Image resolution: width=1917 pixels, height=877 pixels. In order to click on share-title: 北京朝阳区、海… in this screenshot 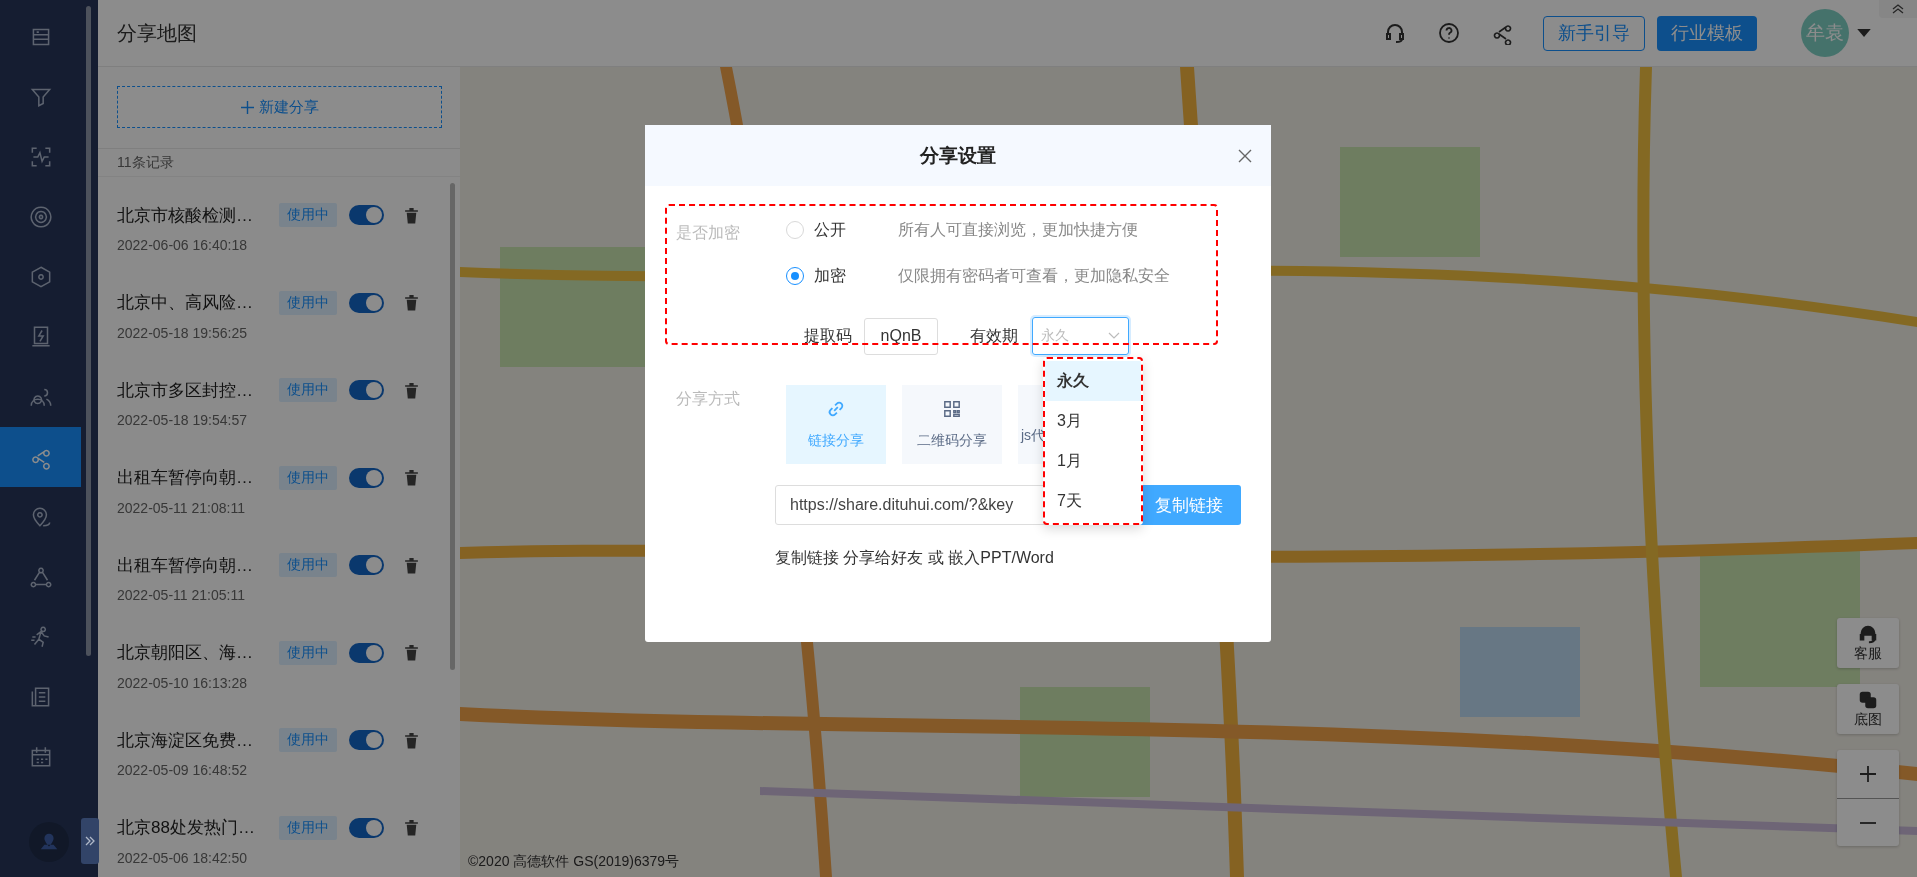, I will do `click(192, 652)`.